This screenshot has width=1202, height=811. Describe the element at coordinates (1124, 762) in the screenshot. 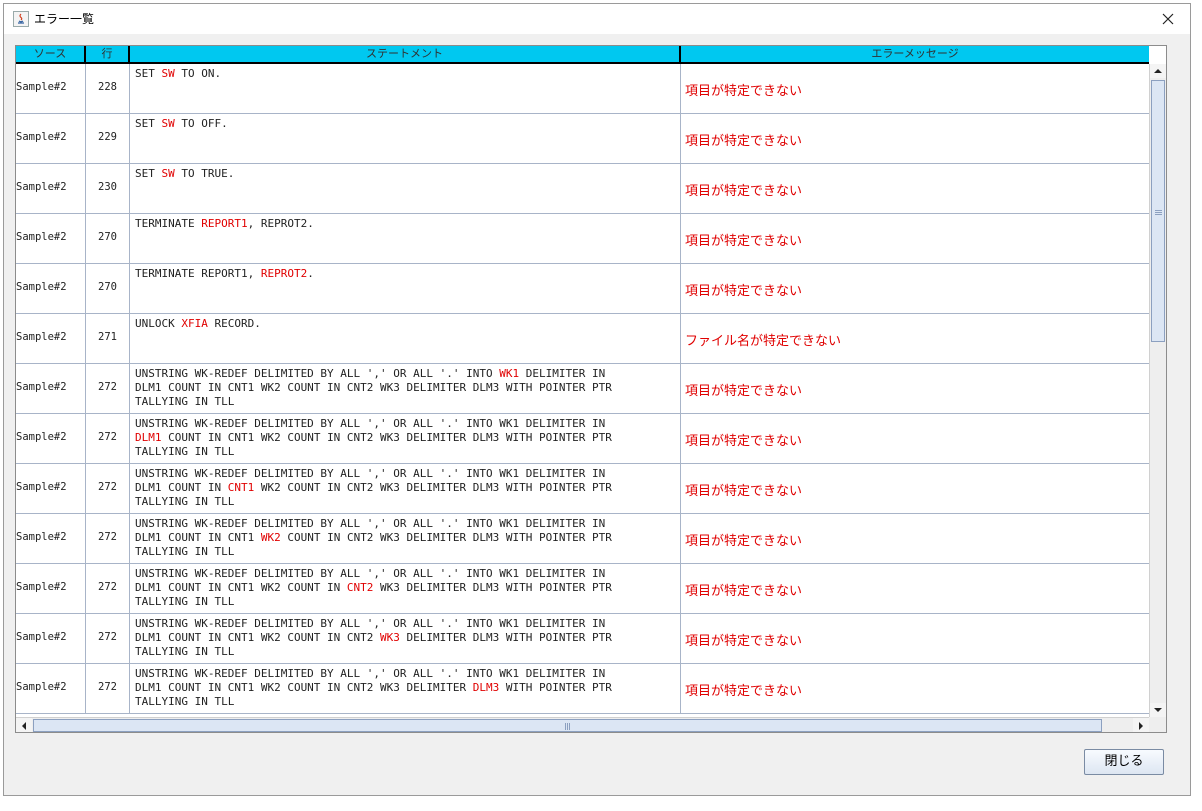

I see `close-button: 閉じる` at that location.